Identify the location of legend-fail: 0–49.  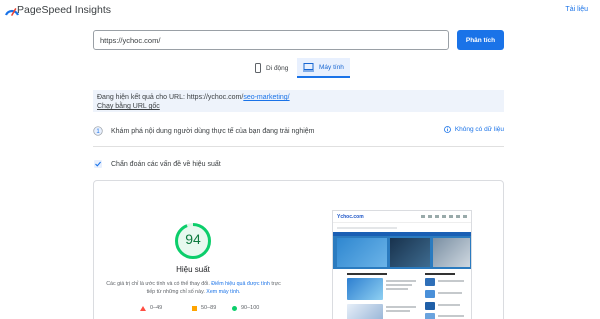
(151, 308).